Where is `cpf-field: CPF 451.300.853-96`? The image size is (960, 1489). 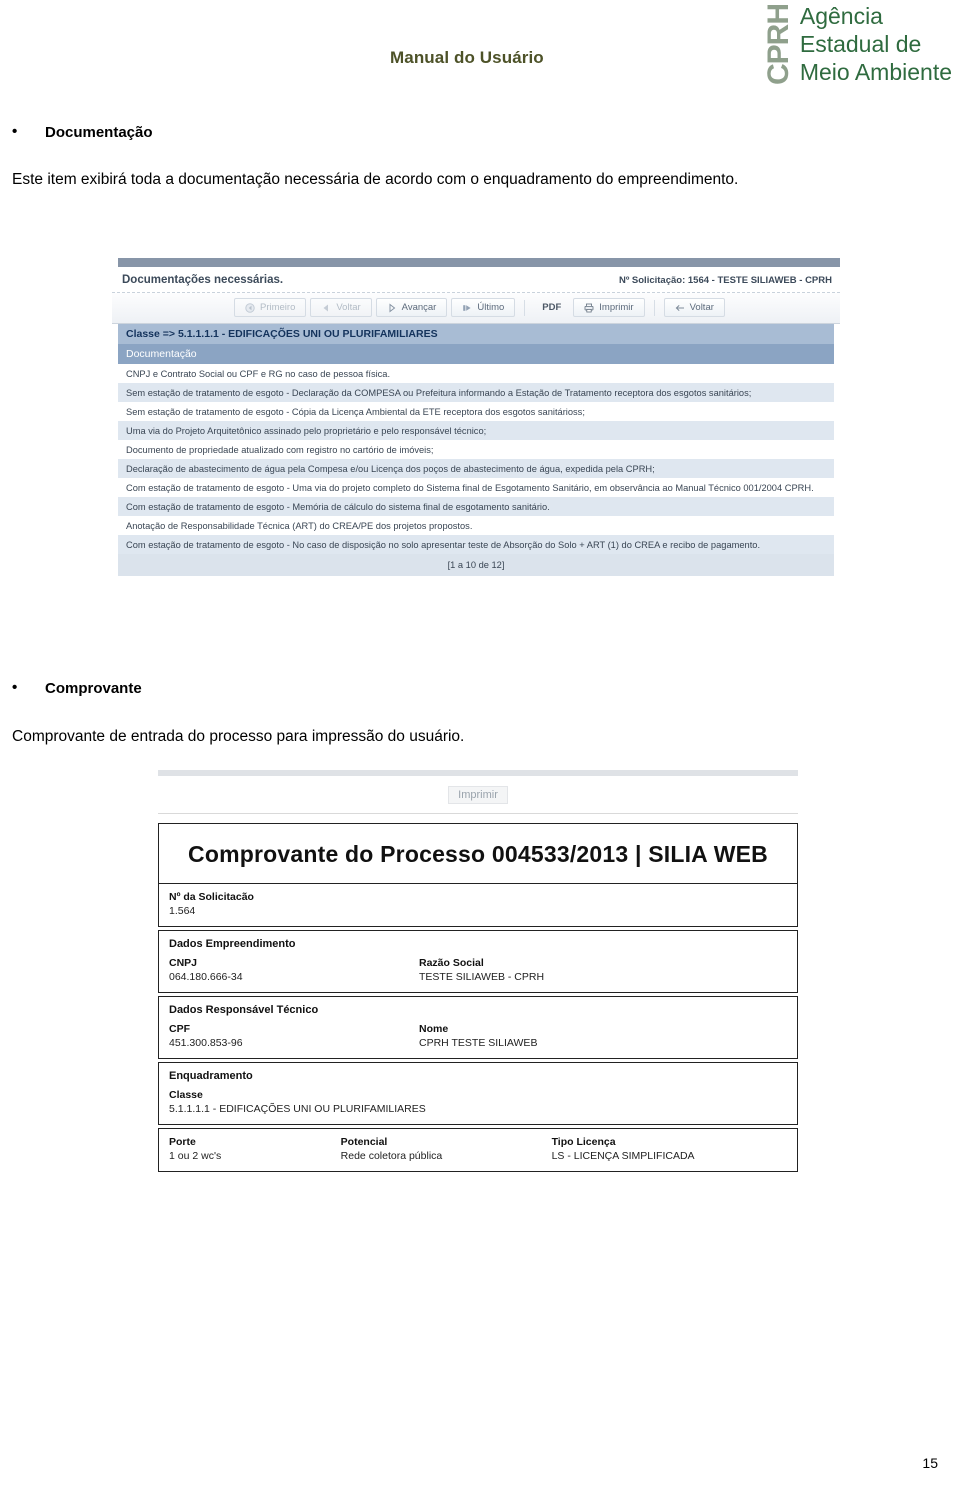
cpf-field: CPF 451.300.853-96 is located at coordinates (294, 1036).